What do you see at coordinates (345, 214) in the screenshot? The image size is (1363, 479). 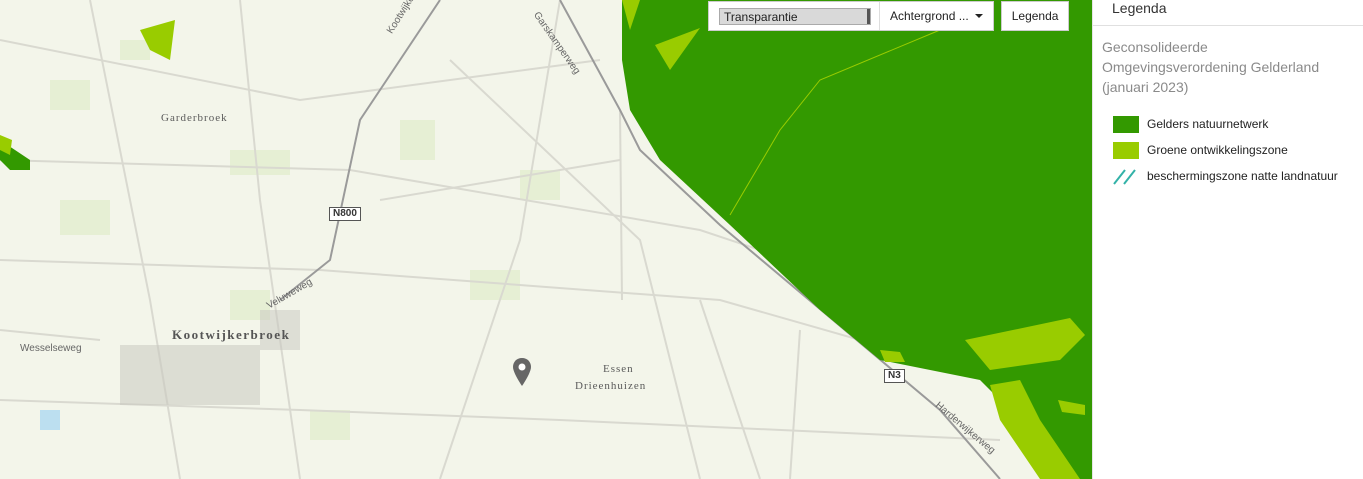 I see `route-shield: N800` at bounding box center [345, 214].